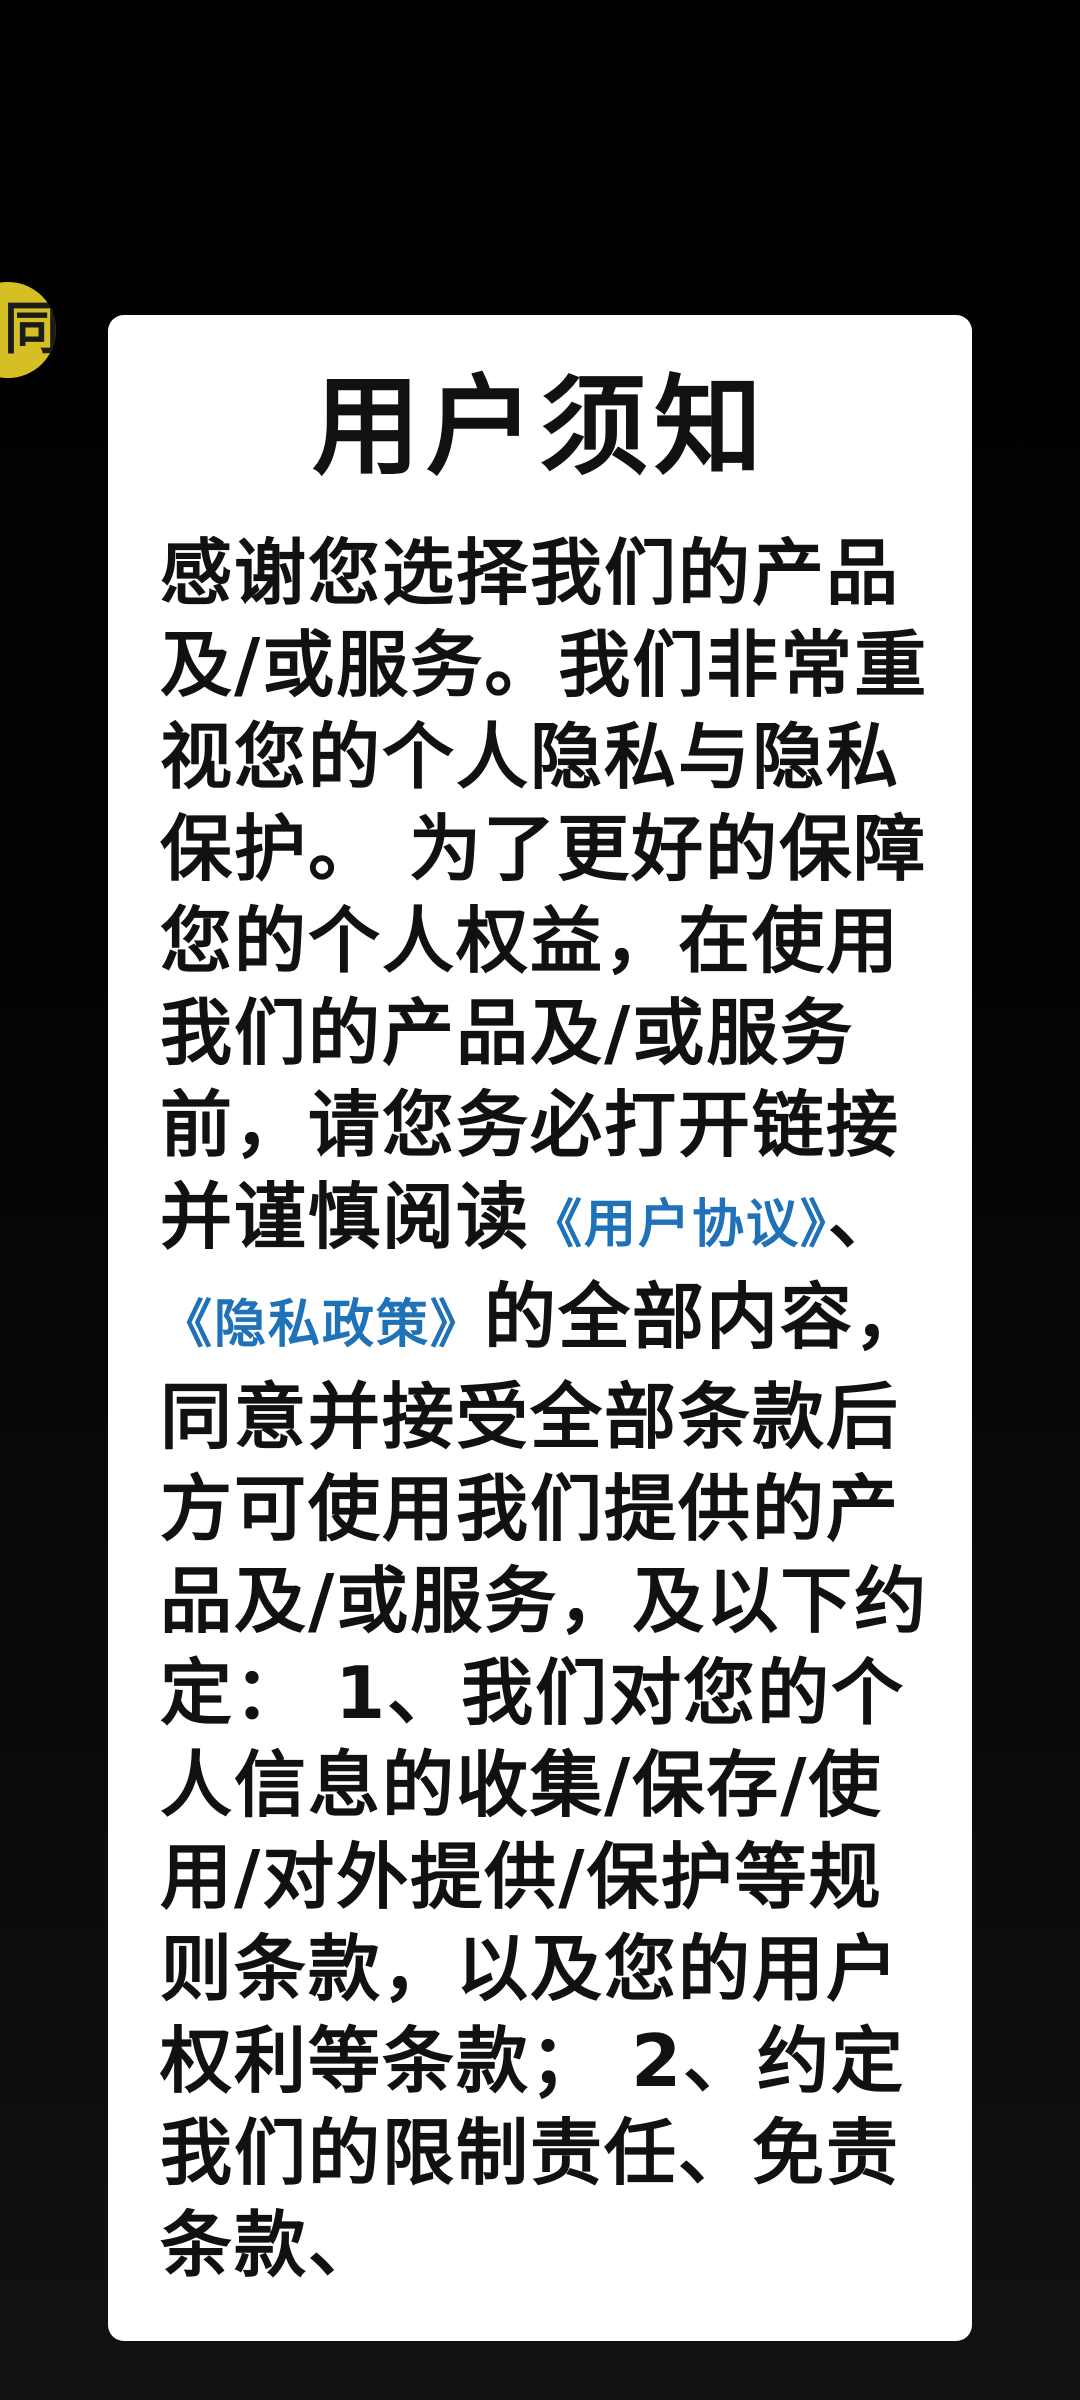 Image resolution: width=1080 pixels, height=2400 pixels. Describe the element at coordinates (539, 427) in the screenshot. I see `dialog-title: 用户须知` at that location.